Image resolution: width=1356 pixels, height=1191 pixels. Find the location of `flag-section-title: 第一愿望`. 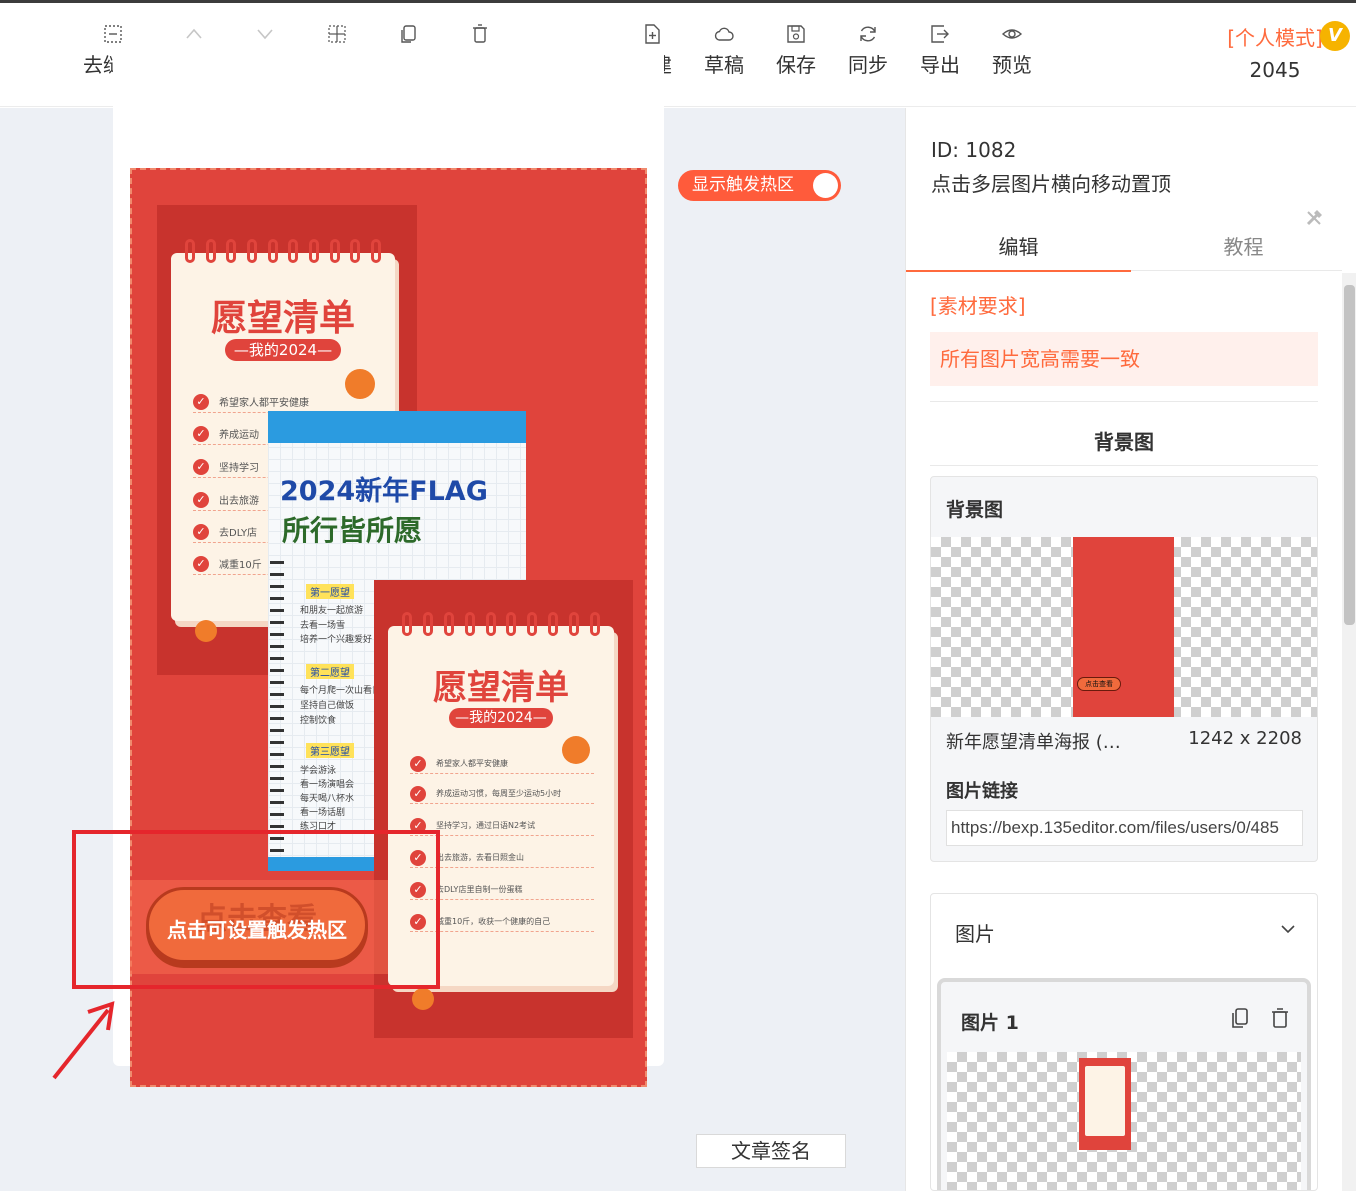

flag-section-title: 第一愿望 is located at coordinates (330, 591).